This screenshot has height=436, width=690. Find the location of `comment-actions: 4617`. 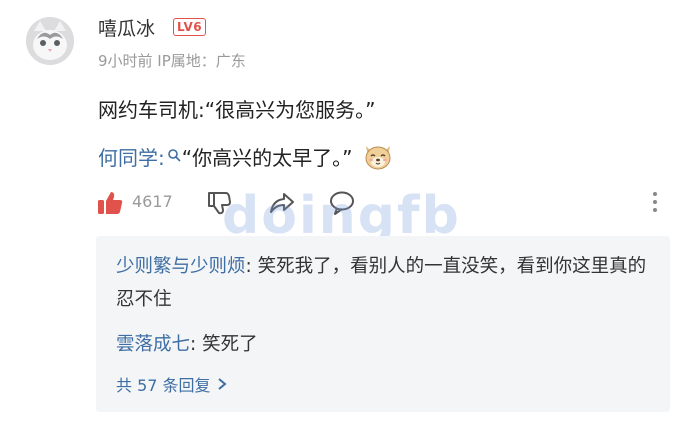

comment-actions: 4617 is located at coordinates (386, 203).